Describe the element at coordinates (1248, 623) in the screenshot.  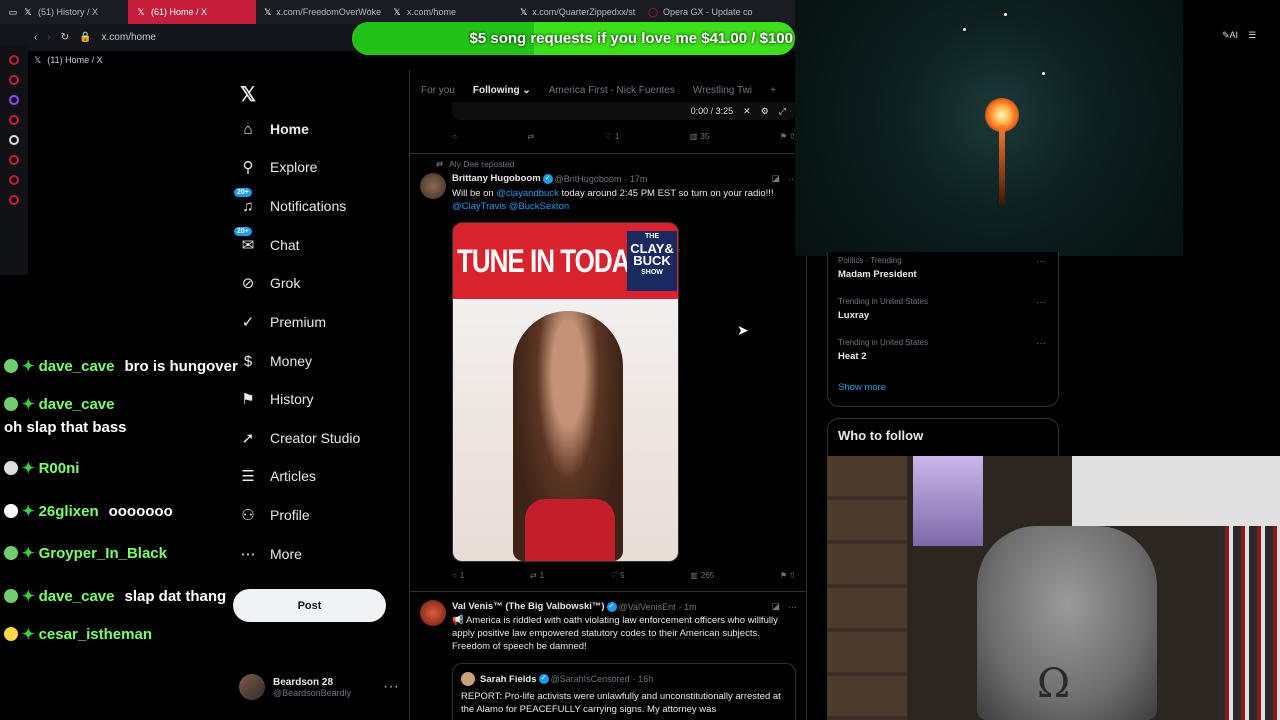
I see `game-shelf` at that location.